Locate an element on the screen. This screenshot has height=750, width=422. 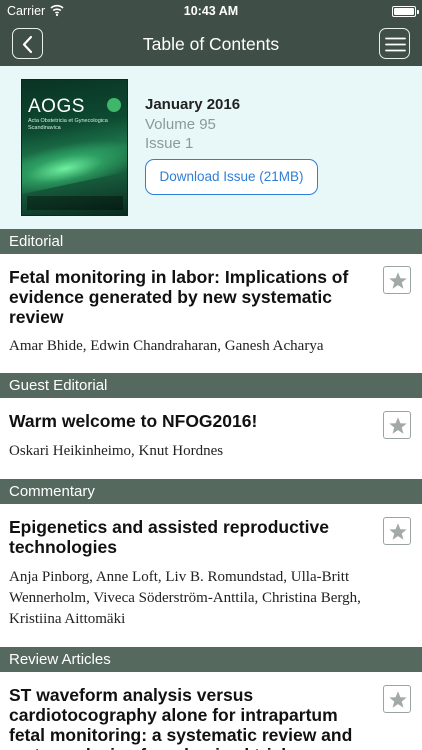
section-header-review-articles: Review Articles is located at coordinates (211, 659).